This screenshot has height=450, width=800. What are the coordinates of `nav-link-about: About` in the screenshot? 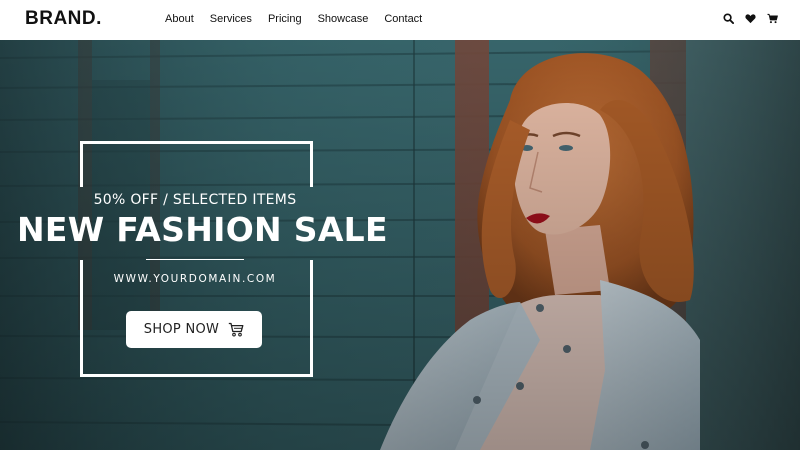 It's located at (179, 19).